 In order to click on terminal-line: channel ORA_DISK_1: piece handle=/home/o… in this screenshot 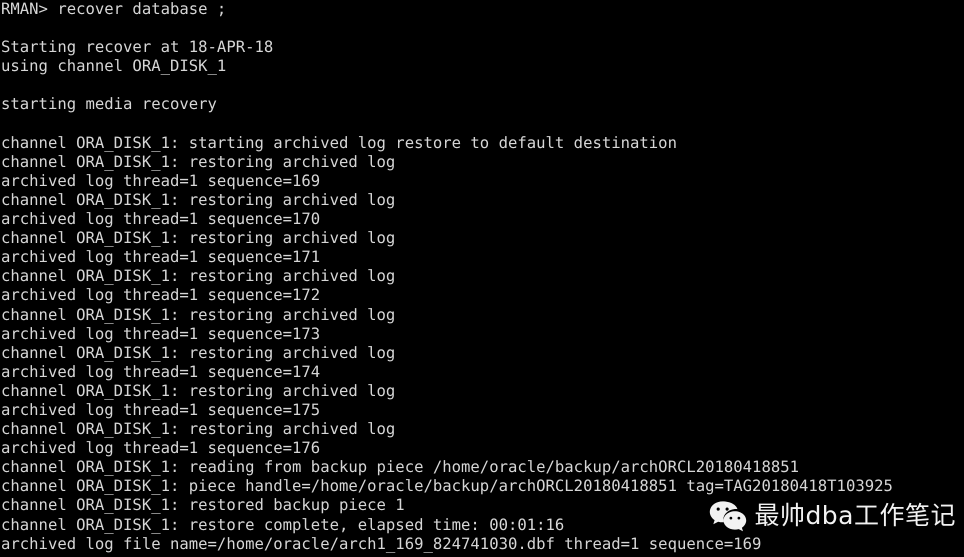, I will do `click(447, 486)`.